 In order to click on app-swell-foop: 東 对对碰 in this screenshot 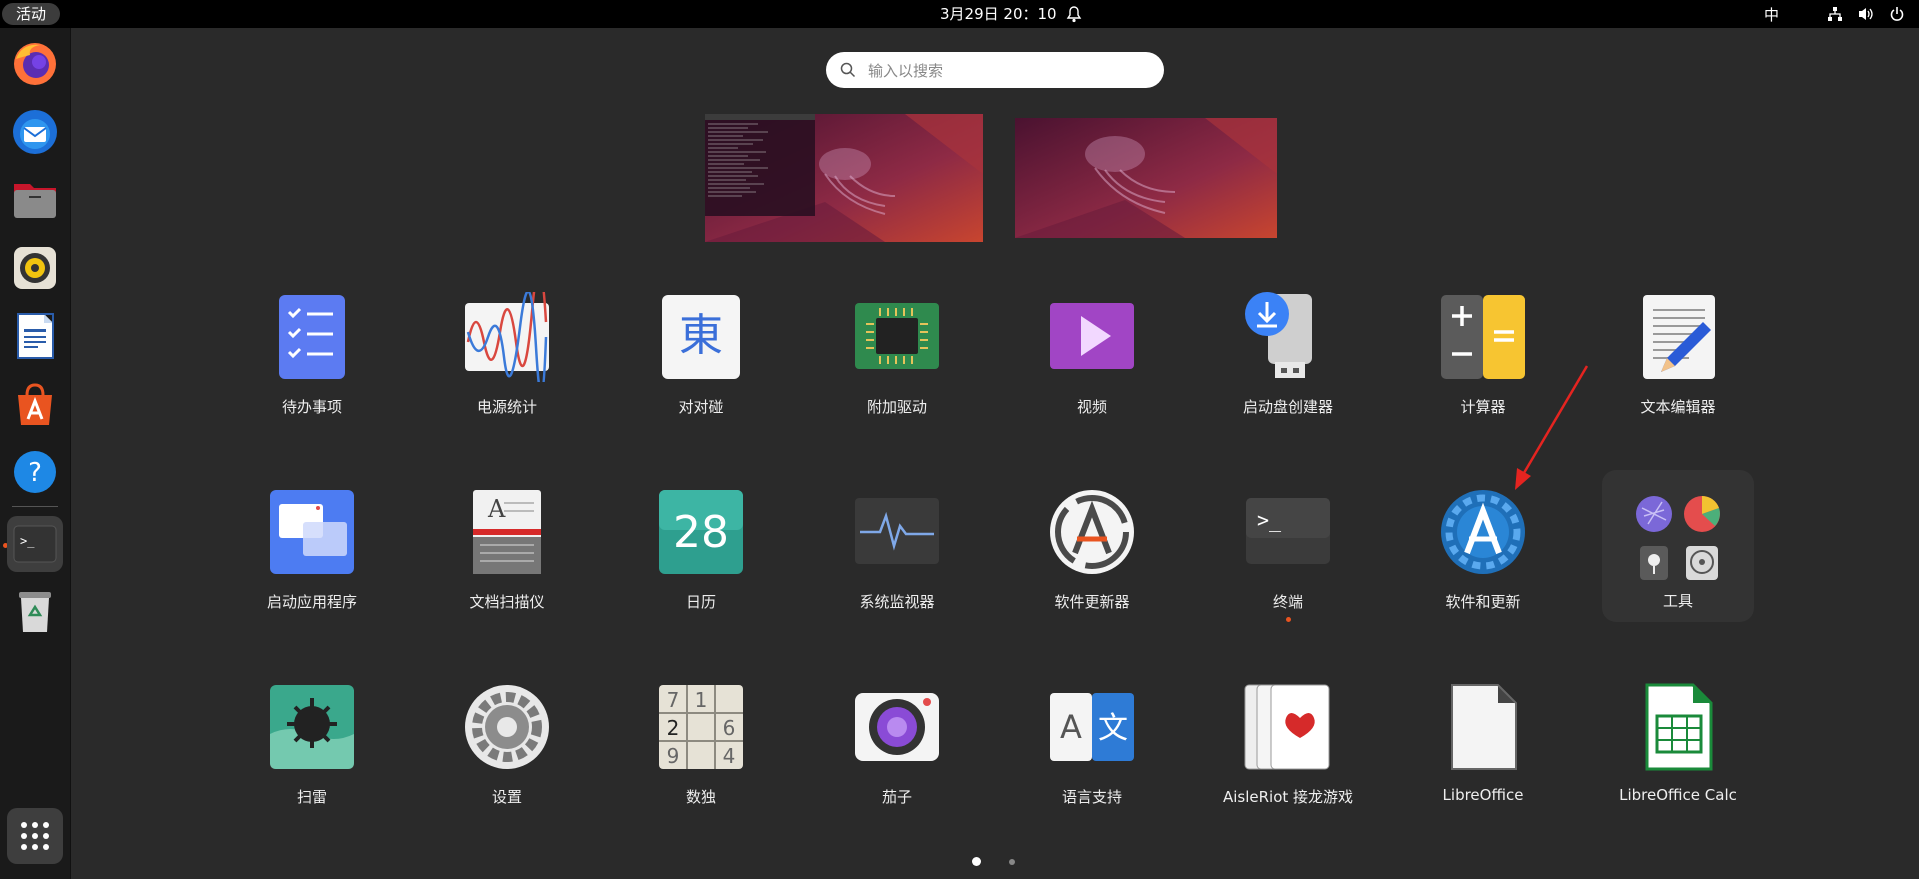, I will do `click(701, 377)`.